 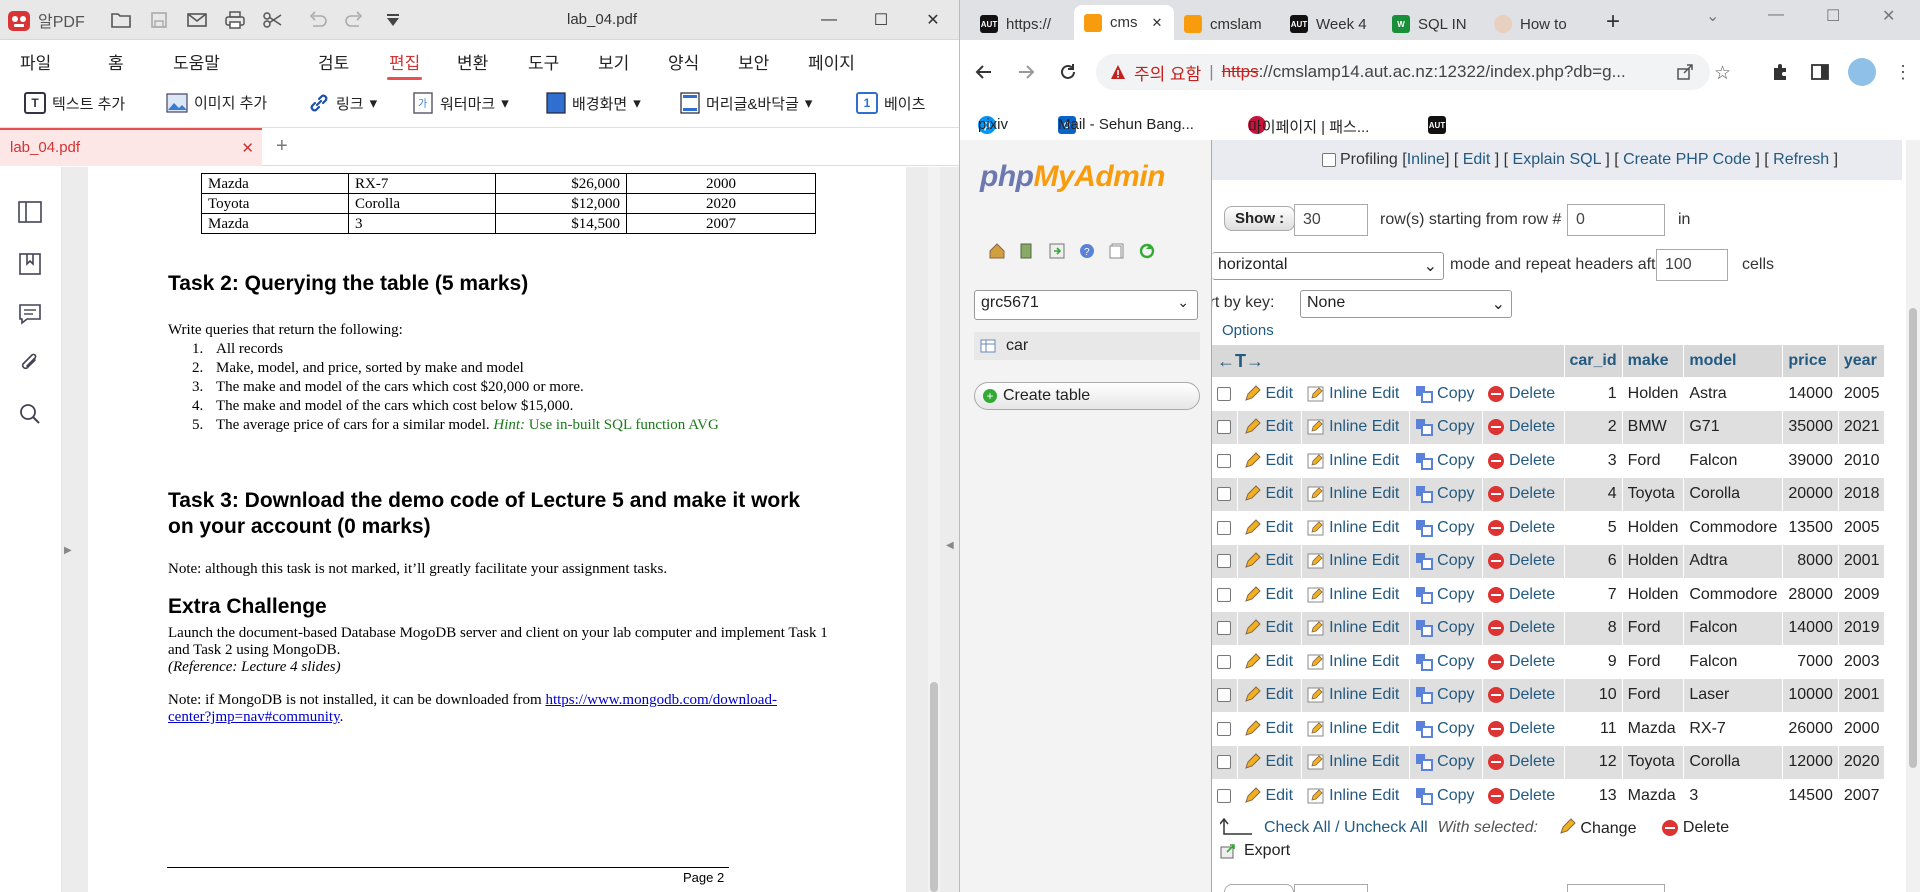 What do you see at coordinates (30, 414) in the screenshot?
I see `search-icon` at bounding box center [30, 414].